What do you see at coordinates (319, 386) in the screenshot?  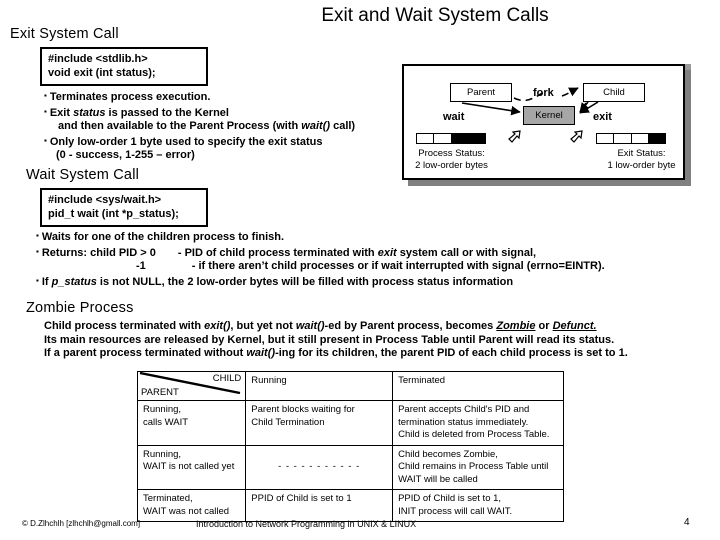 I see `table-header-running: Running` at bounding box center [319, 386].